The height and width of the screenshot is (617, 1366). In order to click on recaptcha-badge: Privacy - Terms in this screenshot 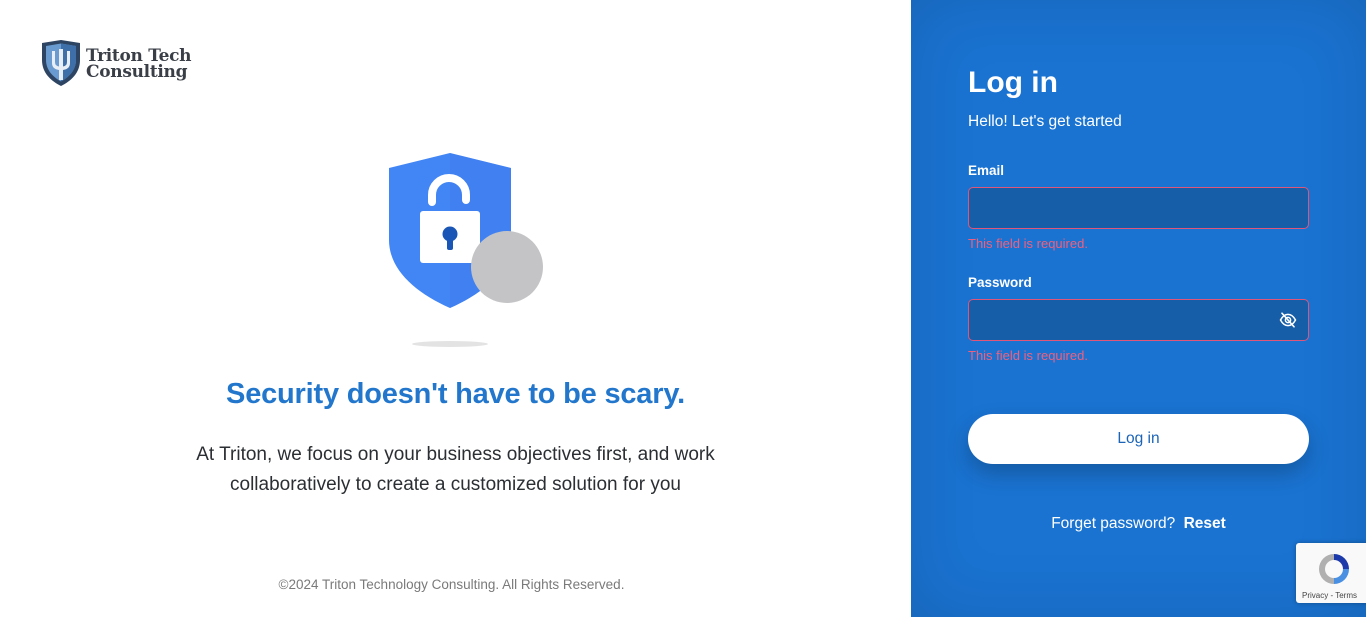, I will do `click(1331, 573)`.